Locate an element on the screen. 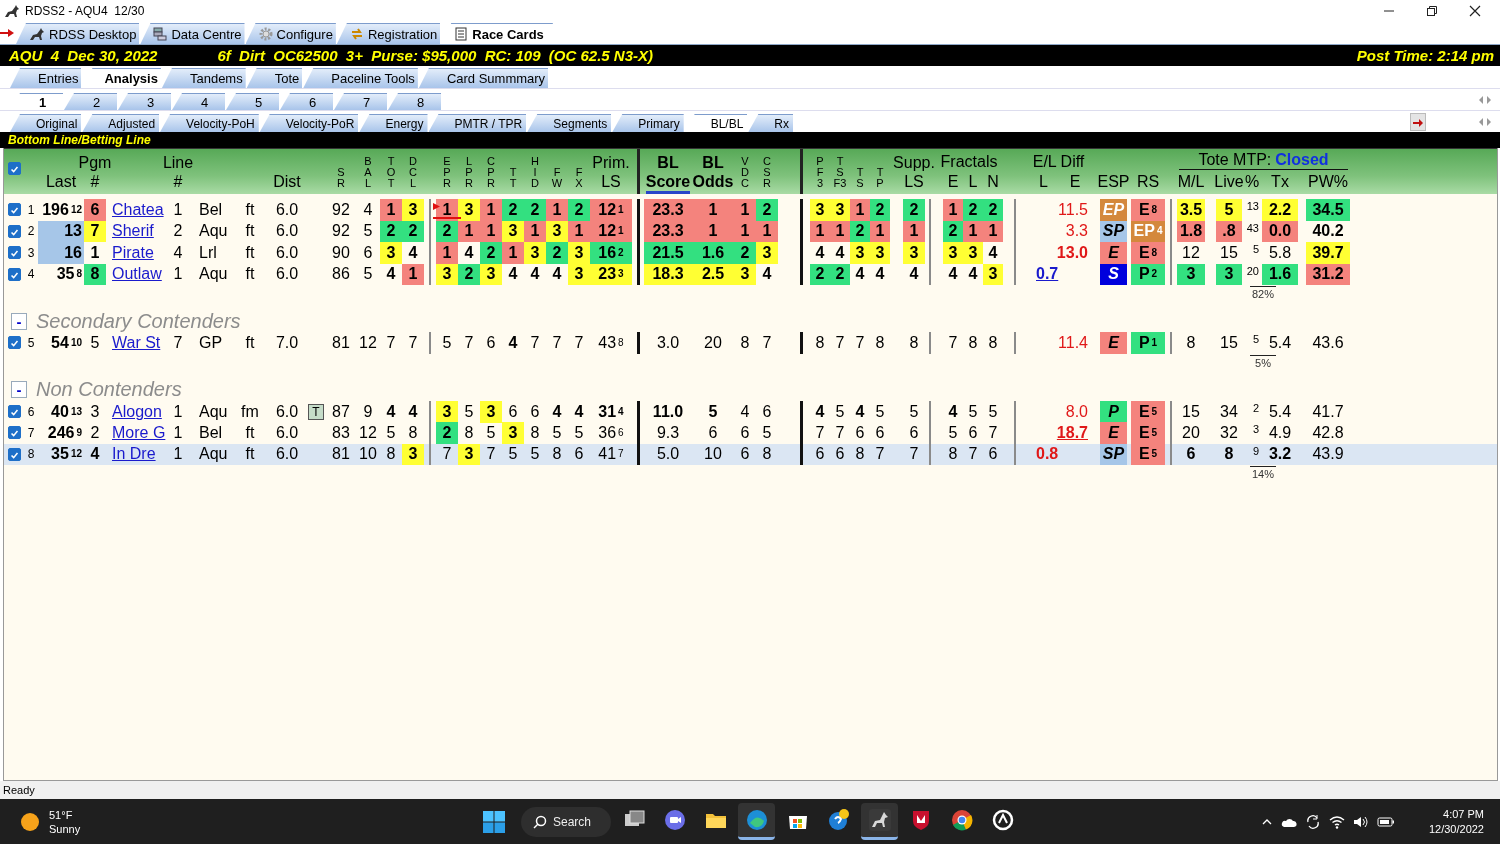  column-header: C S R is located at coordinates (767, 175).